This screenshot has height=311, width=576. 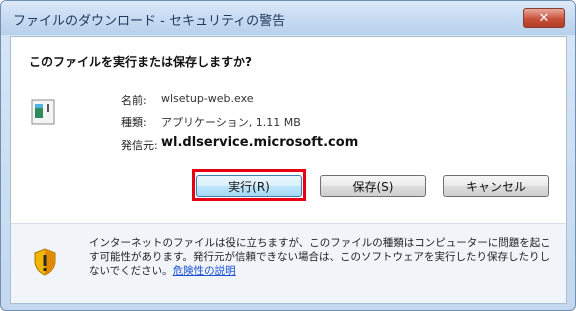 I want to click on close-icon: ✕, so click(x=544, y=18).